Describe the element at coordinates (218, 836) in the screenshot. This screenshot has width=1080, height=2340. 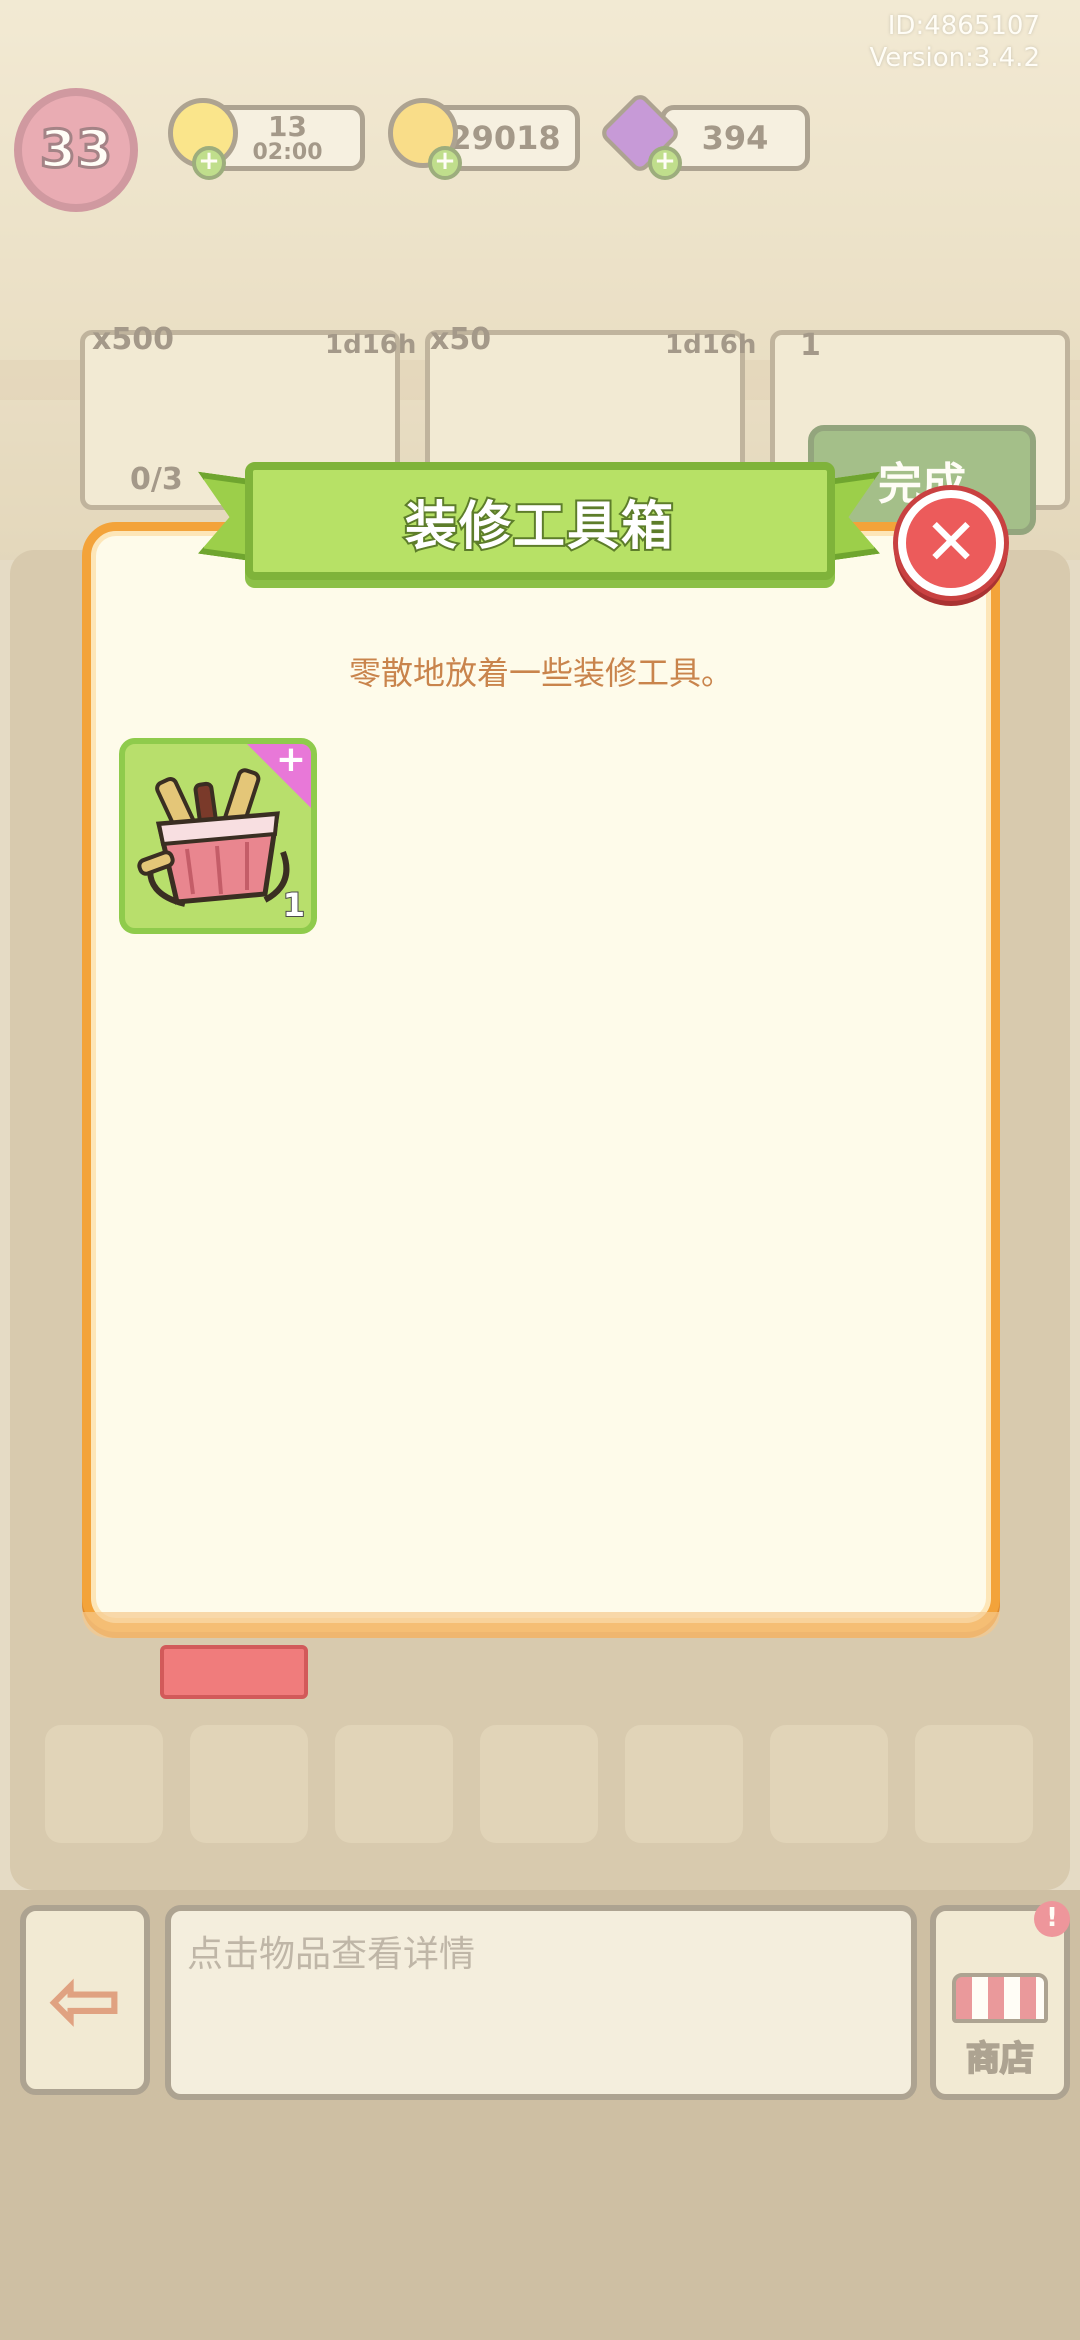
I see `item-slot: + 1` at that location.